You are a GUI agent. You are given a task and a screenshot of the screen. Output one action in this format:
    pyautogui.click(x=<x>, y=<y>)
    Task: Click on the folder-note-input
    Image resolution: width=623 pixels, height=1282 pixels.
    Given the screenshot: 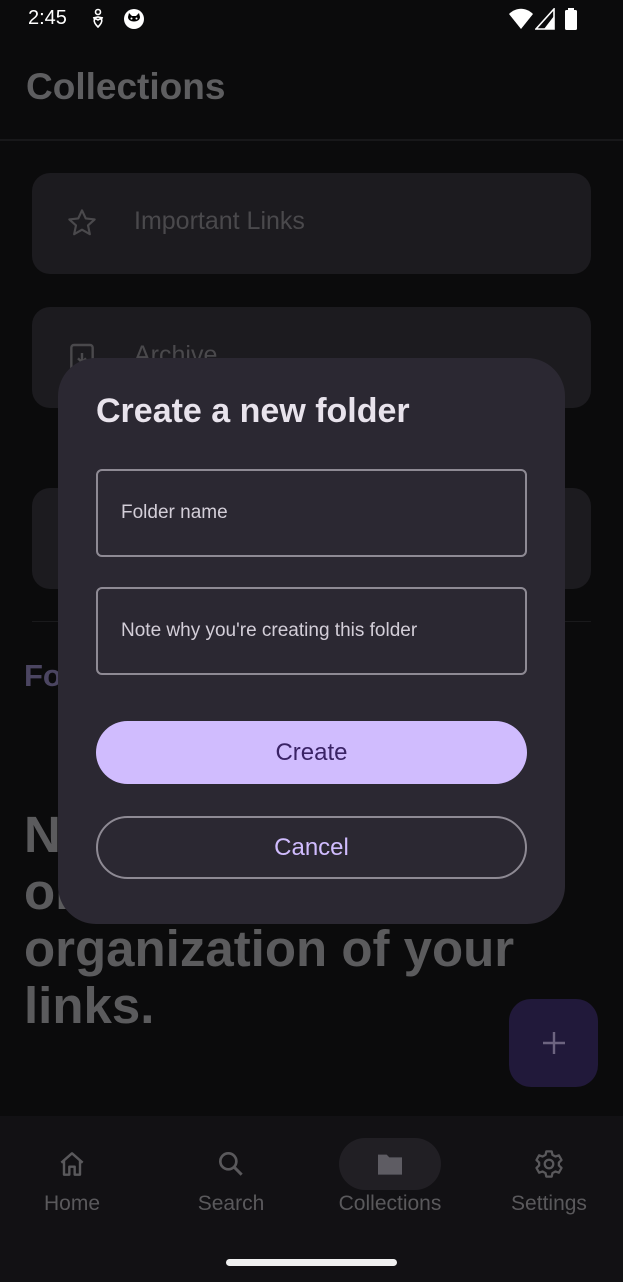 What is the action you would take?
    pyautogui.click(x=311, y=631)
    